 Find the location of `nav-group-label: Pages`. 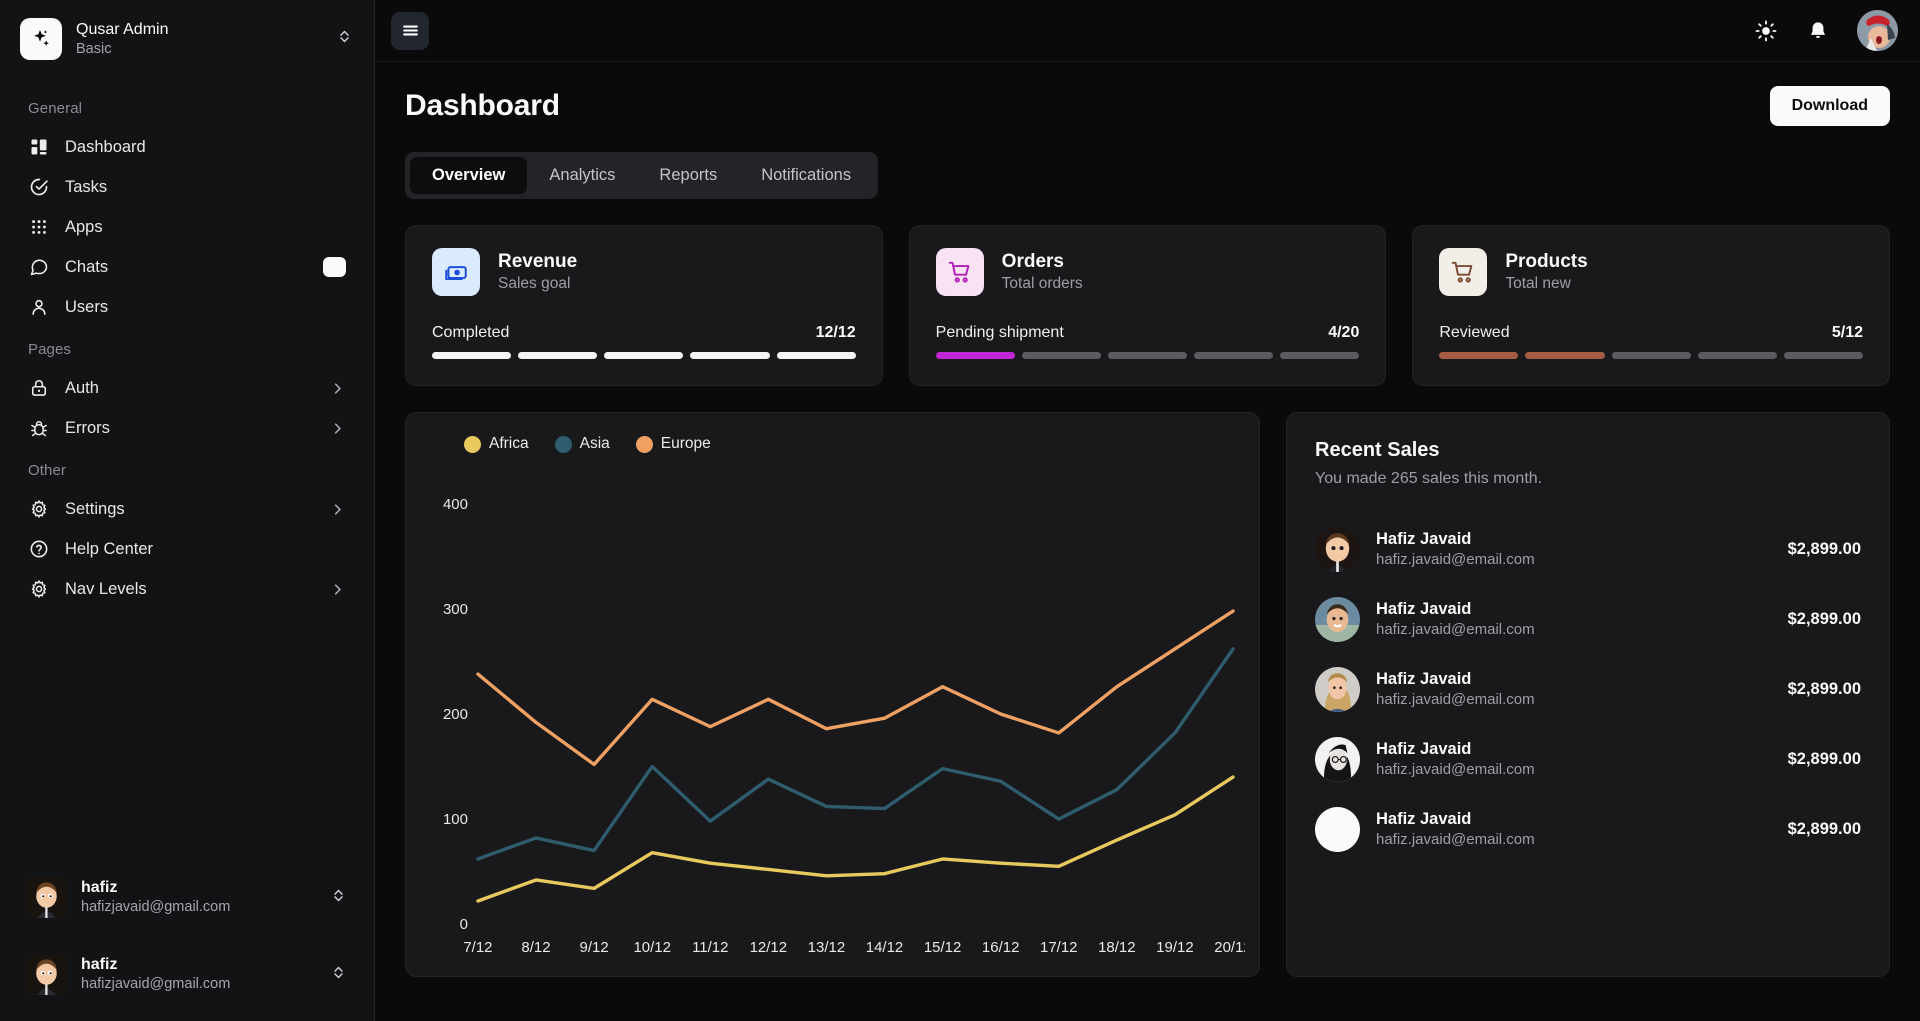

nav-group-label: Pages is located at coordinates (50, 349).